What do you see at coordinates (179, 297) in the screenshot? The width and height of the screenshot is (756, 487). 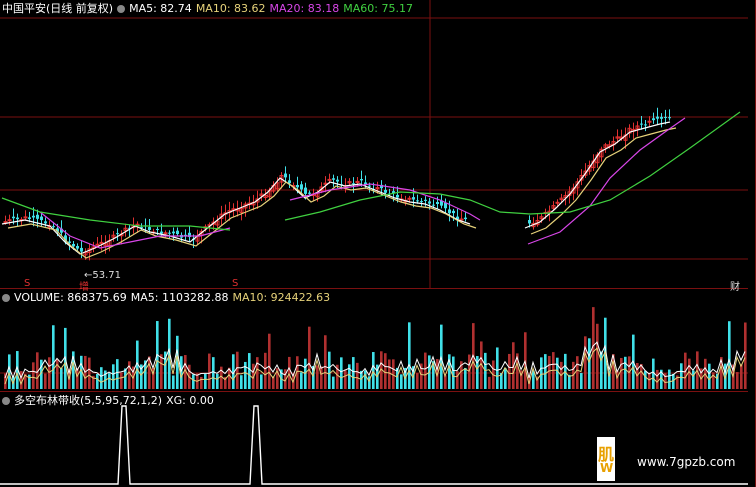 I see `vol-ma5-value: MA5: 1103282.88` at bounding box center [179, 297].